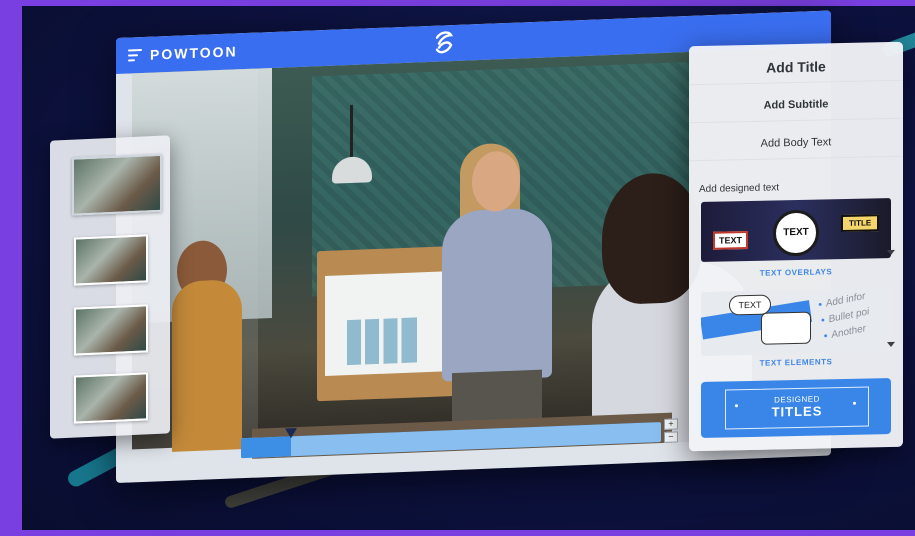 This screenshot has width=915, height=536. I want to click on add-body-text-button: Add Body Text, so click(796, 143).